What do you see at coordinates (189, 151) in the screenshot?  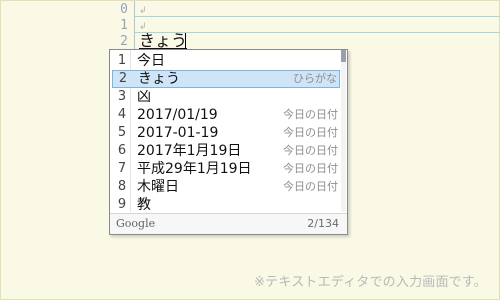 I see `candidate-word: 2017年1月19日` at bounding box center [189, 151].